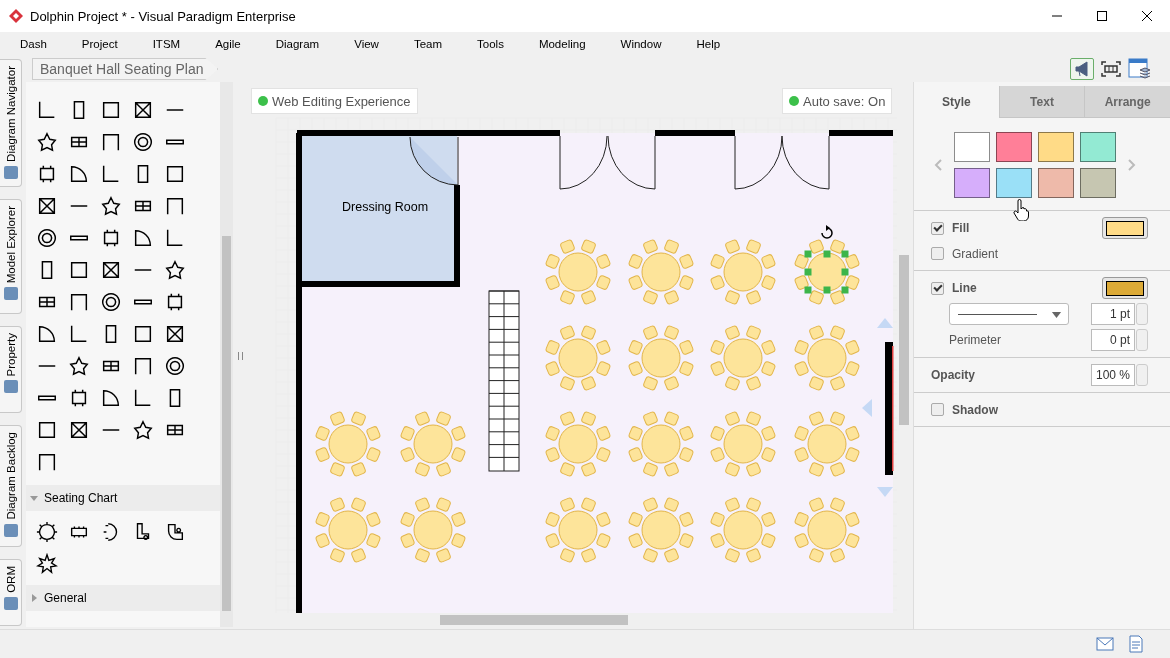 The image size is (1170, 658). What do you see at coordinates (827, 232) in the screenshot?
I see `rotate-handle-icon` at bounding box center [827, 232].